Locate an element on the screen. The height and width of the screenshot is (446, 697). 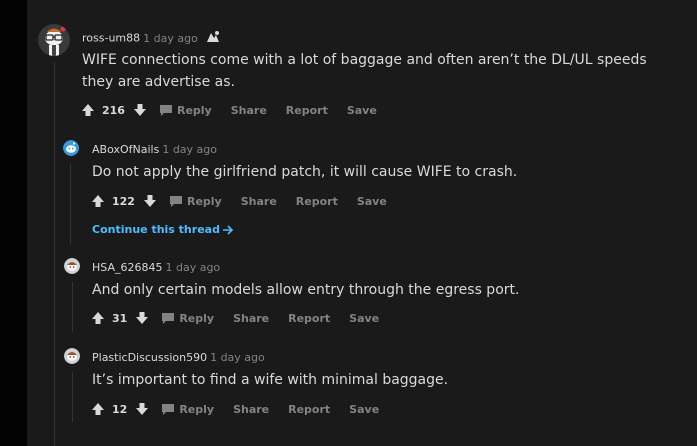
award-icon is located at coordinates (213, 38).